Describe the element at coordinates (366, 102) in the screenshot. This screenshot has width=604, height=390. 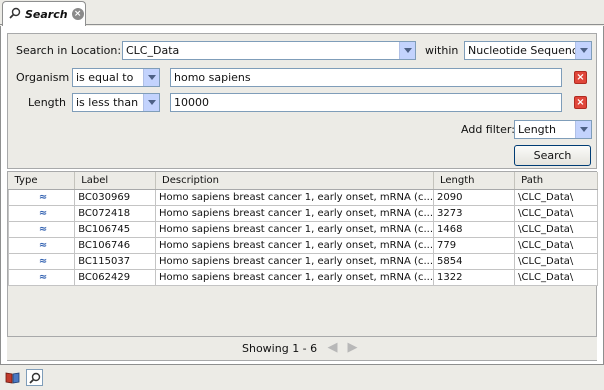
I see `length-value-input: 10000` at that location.